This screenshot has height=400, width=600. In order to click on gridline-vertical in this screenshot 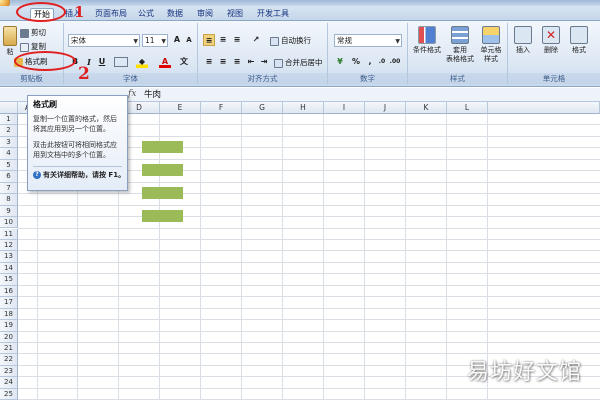, I will do `click(159, 257)`.